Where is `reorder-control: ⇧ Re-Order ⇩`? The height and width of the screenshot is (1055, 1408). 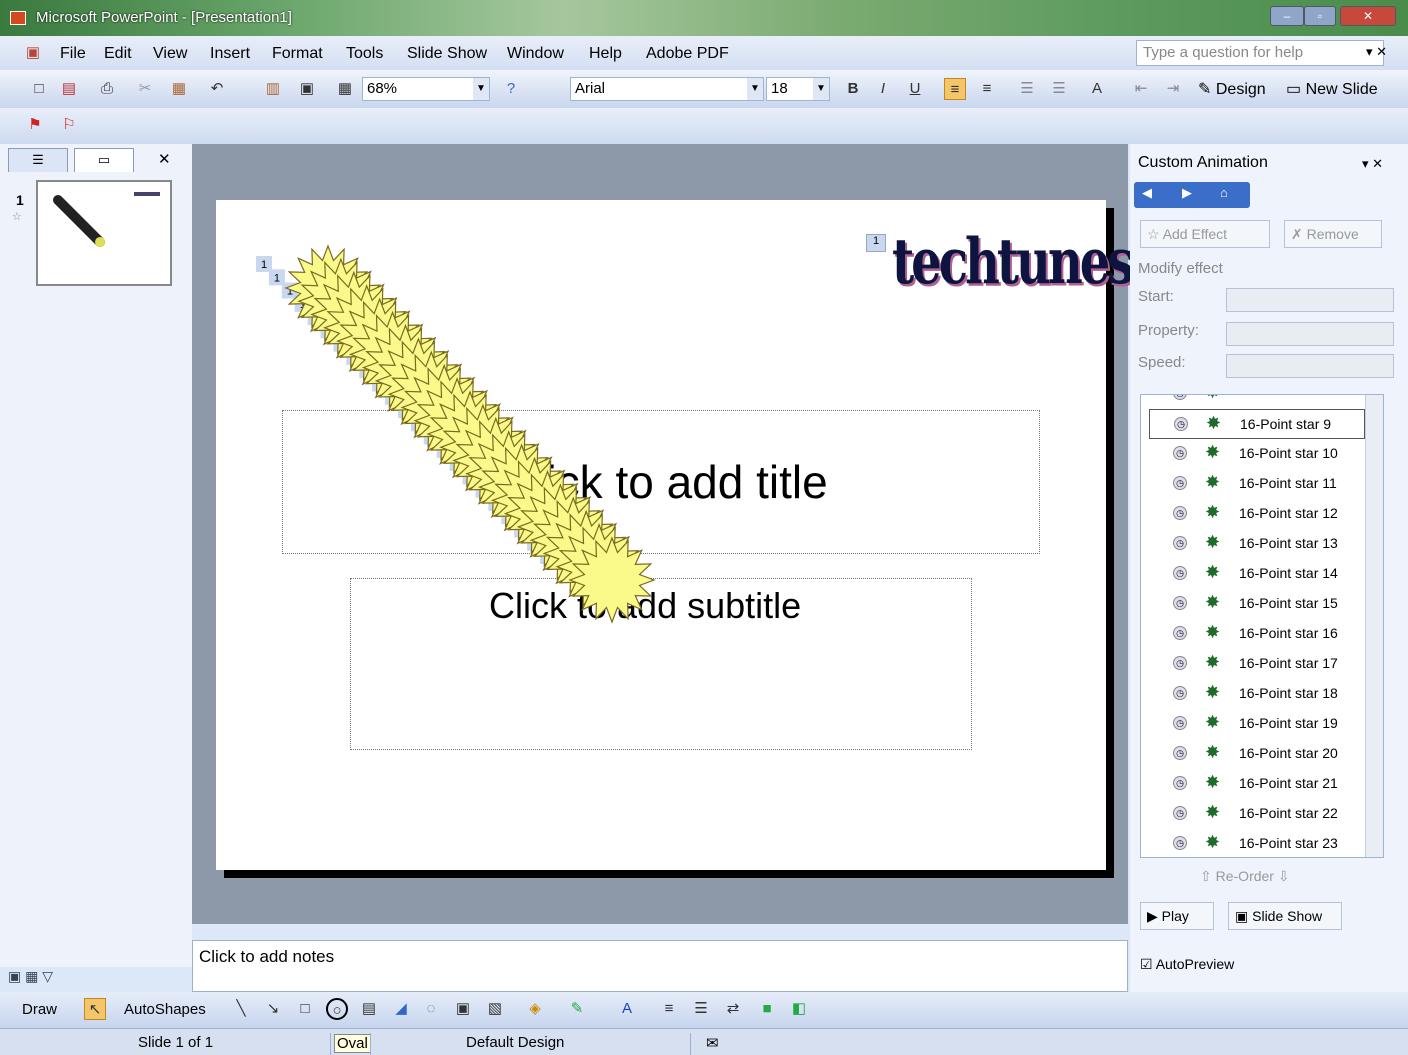
reorder-control: ⇧ Re-Order ⇩ is located at coordinates (1245, 876).